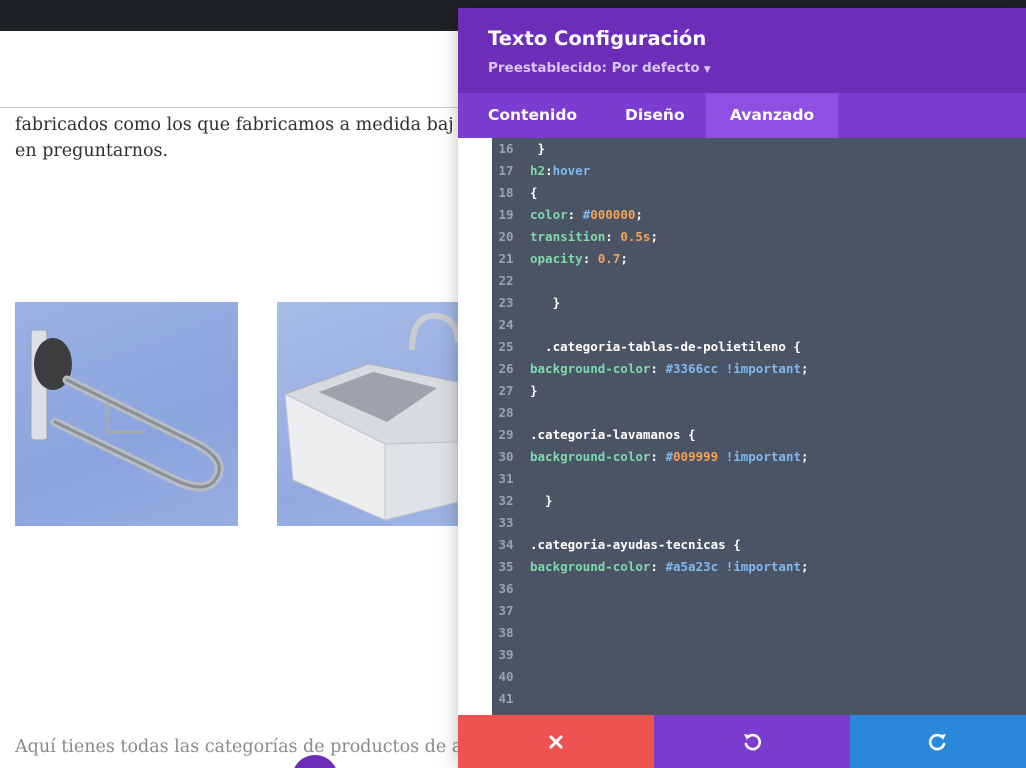 The image size is (1026, 768). I want to click on line-number: 20, so click(506, 236).